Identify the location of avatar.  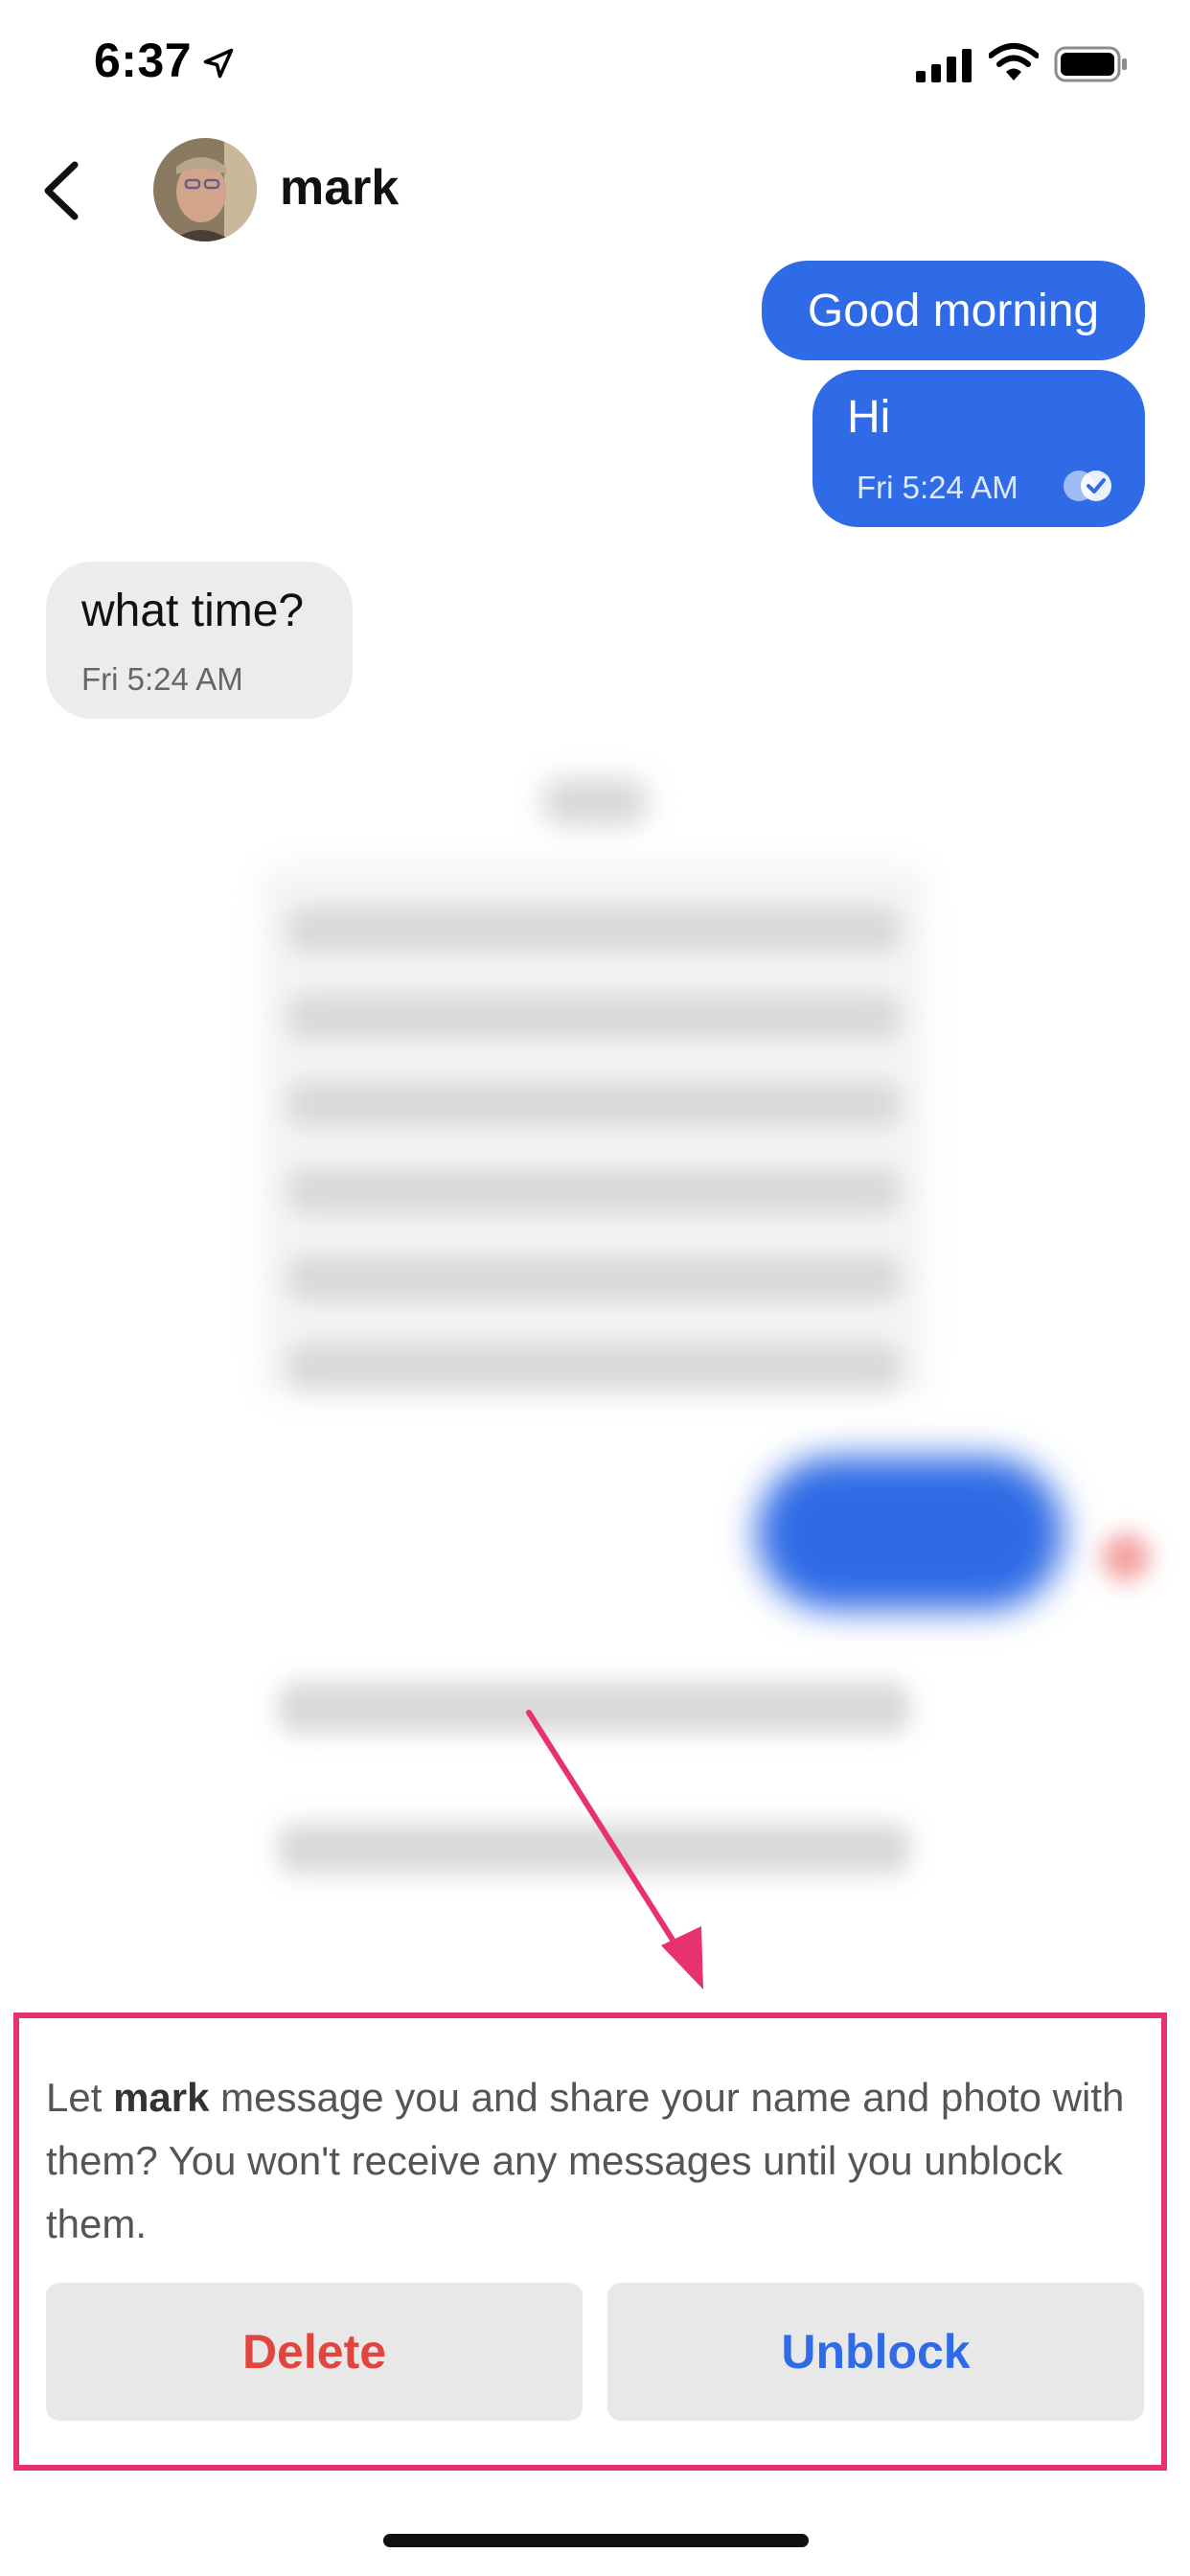
(205, 190).